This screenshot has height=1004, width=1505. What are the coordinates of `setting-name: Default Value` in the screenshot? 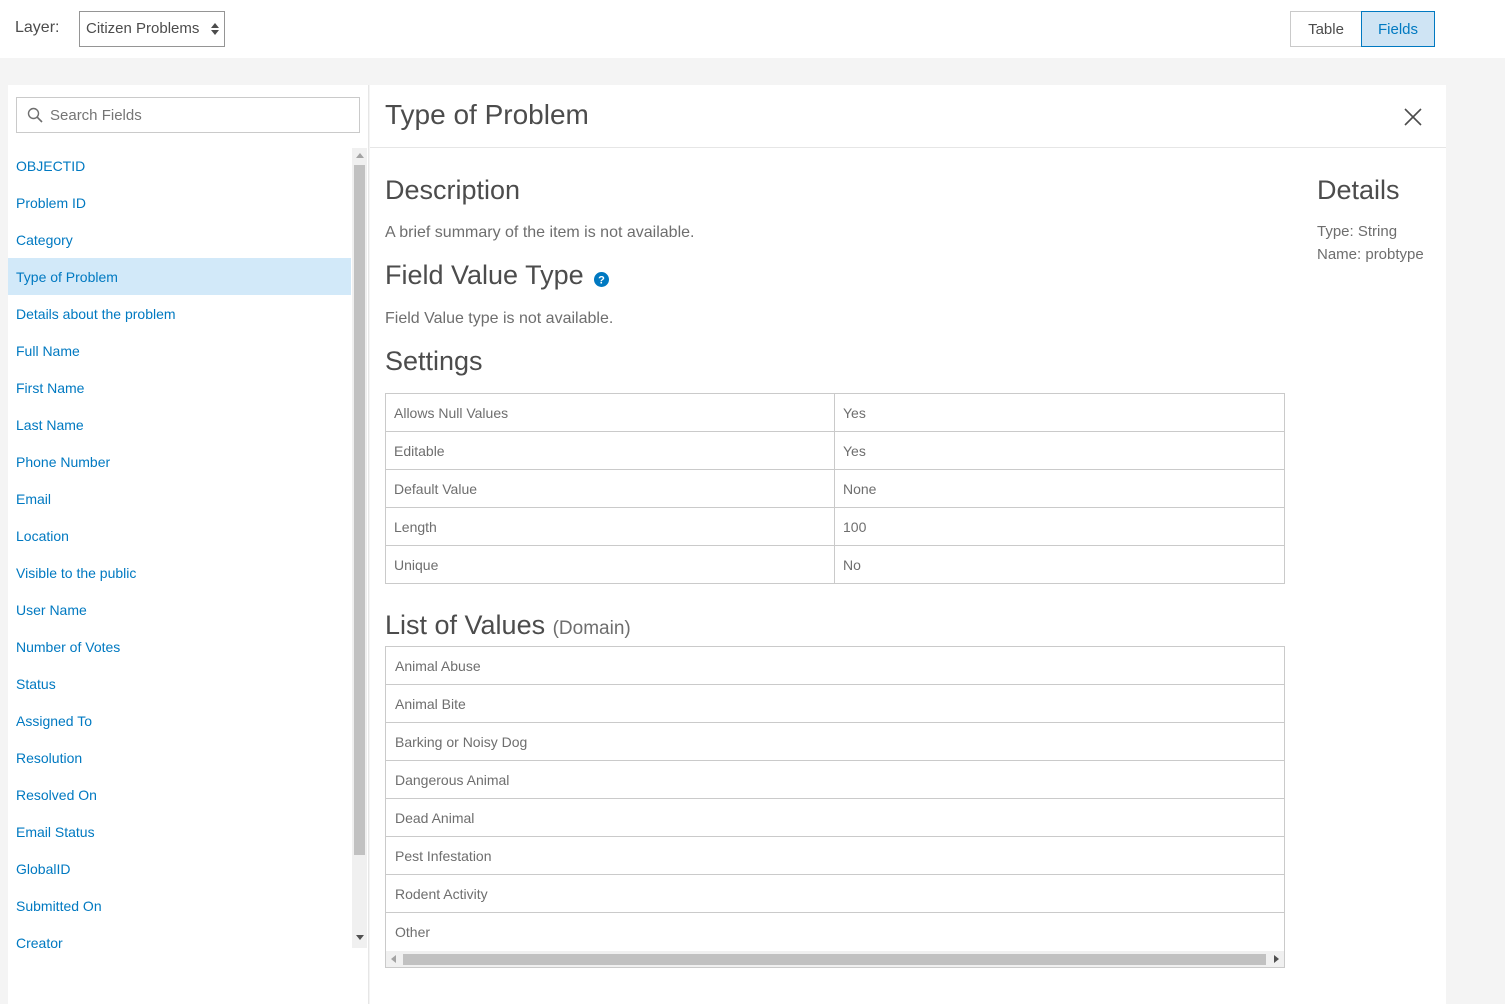 It's located at (610, 488).